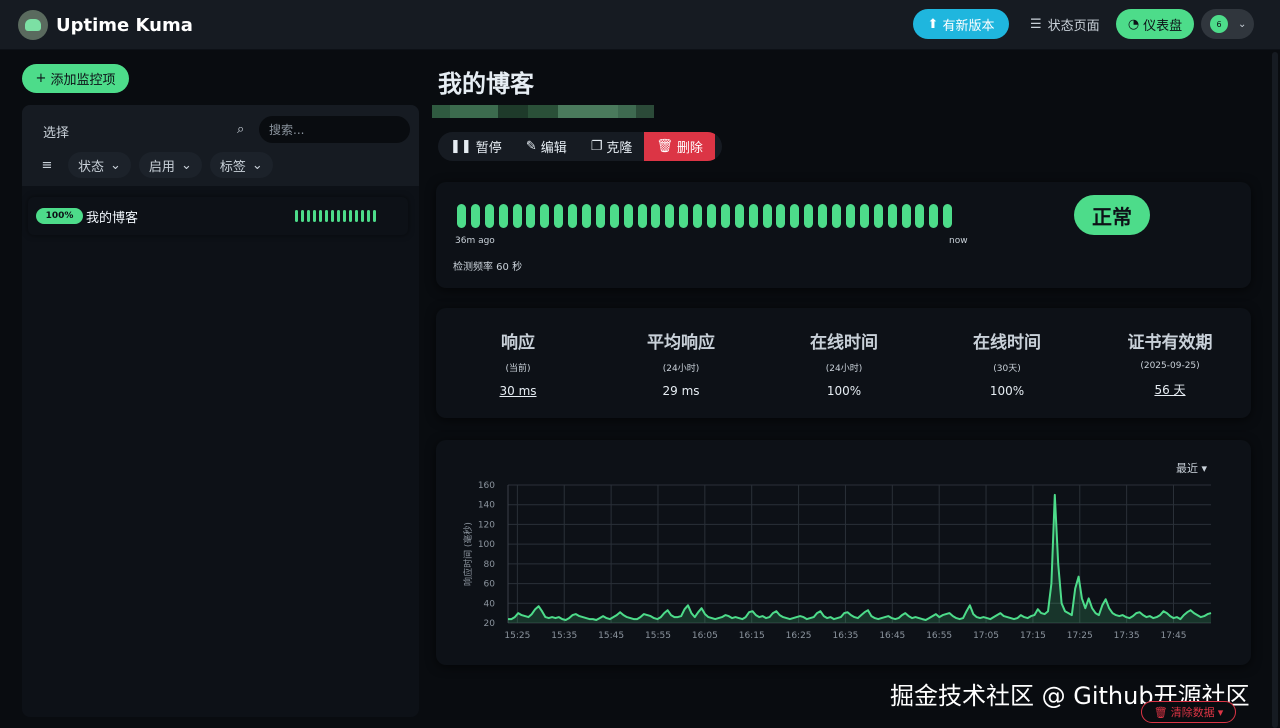  I want to click on status-page-link: ☰ 状态页面, so click(1065, 24).